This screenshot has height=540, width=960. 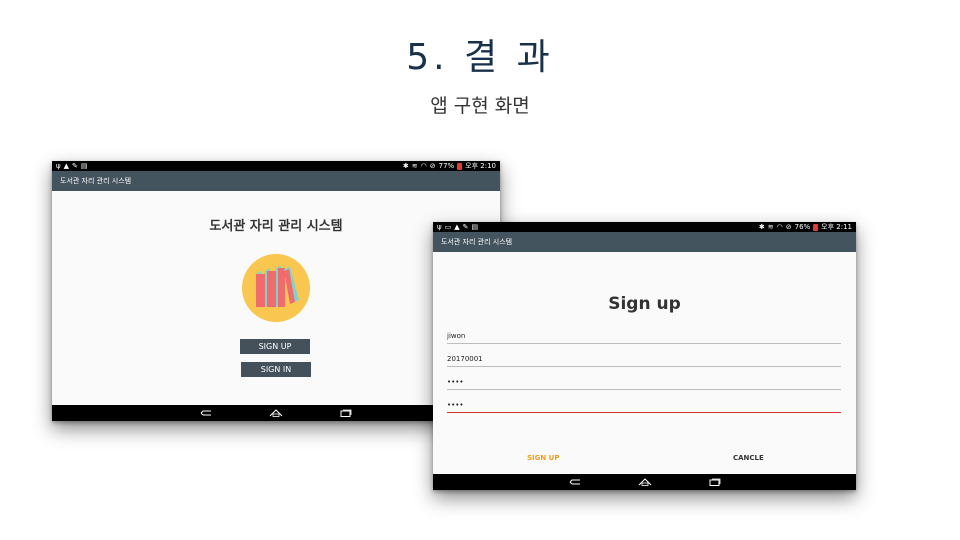 I want to click on slide-subtitle: 앱 구현 화면, so click(x=480, y=106).